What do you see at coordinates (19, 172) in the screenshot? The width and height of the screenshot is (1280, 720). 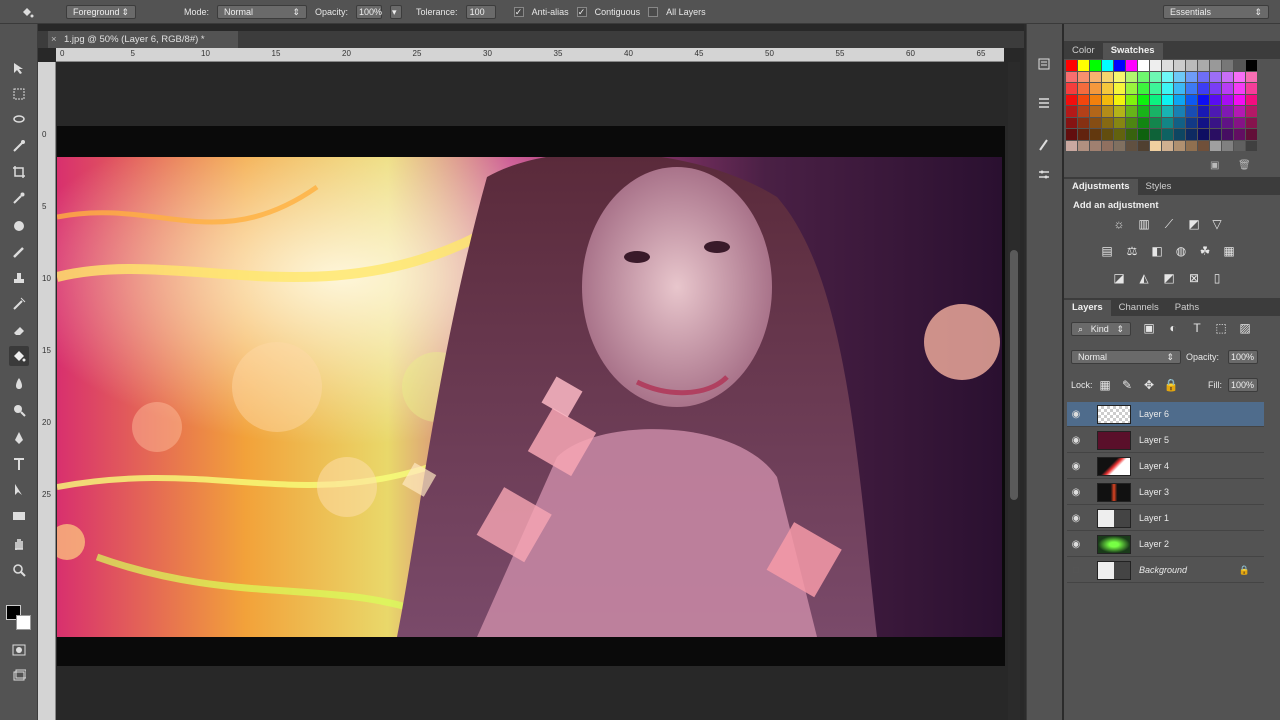 I see `crop-tool-icon` at bounding box center [19, 172].